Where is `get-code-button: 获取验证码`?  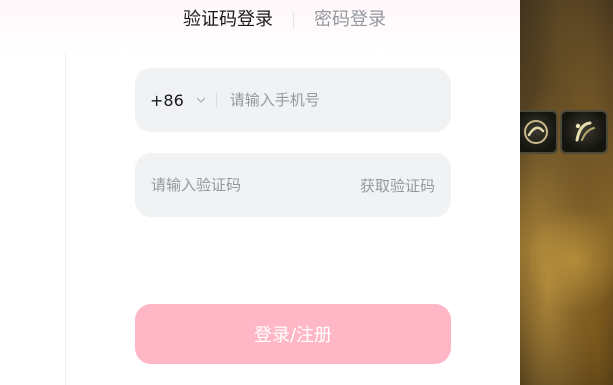
get-code-button: 获取验证码 is located at coordinates (405, 185).